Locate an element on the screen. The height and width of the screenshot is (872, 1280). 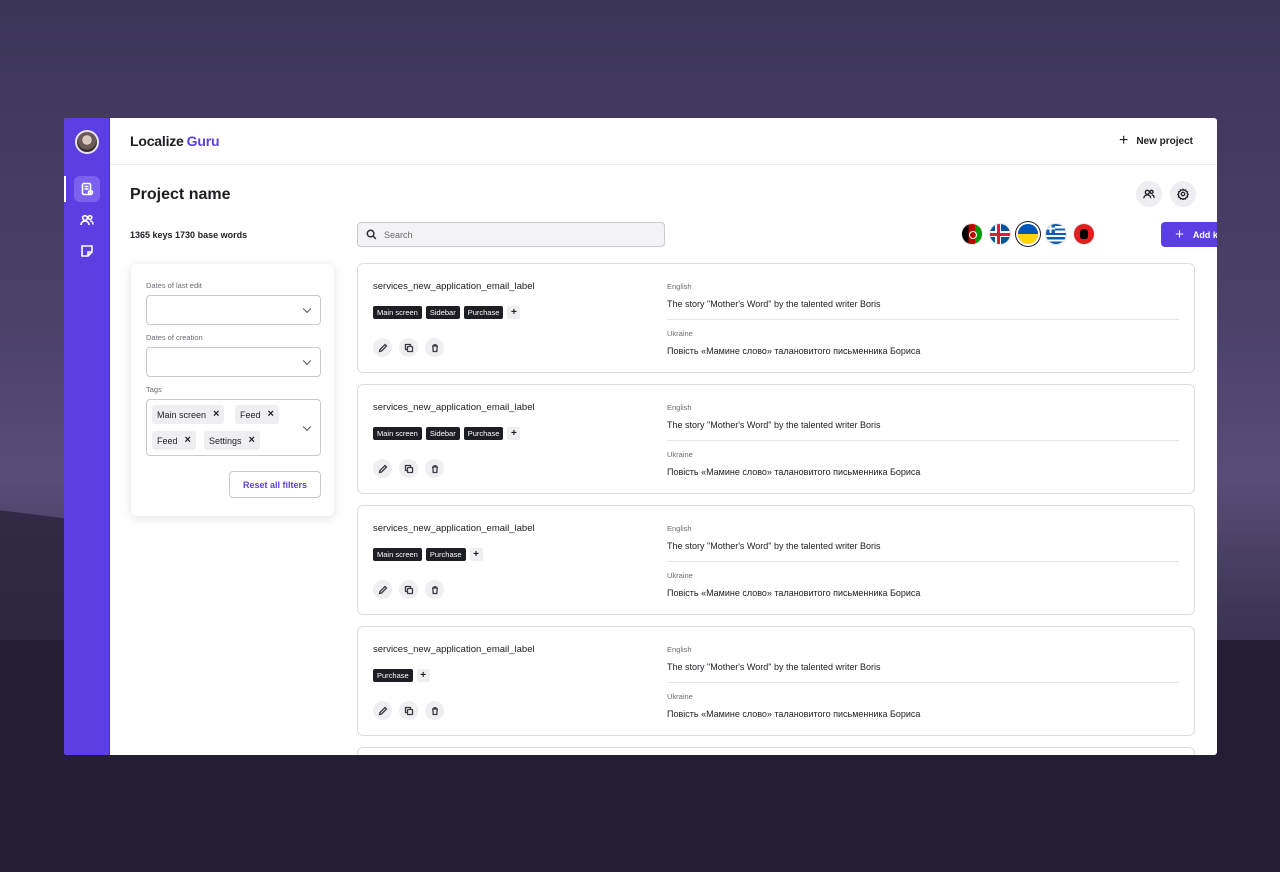
flag-ukraine is located at coordinates (1028, 234).